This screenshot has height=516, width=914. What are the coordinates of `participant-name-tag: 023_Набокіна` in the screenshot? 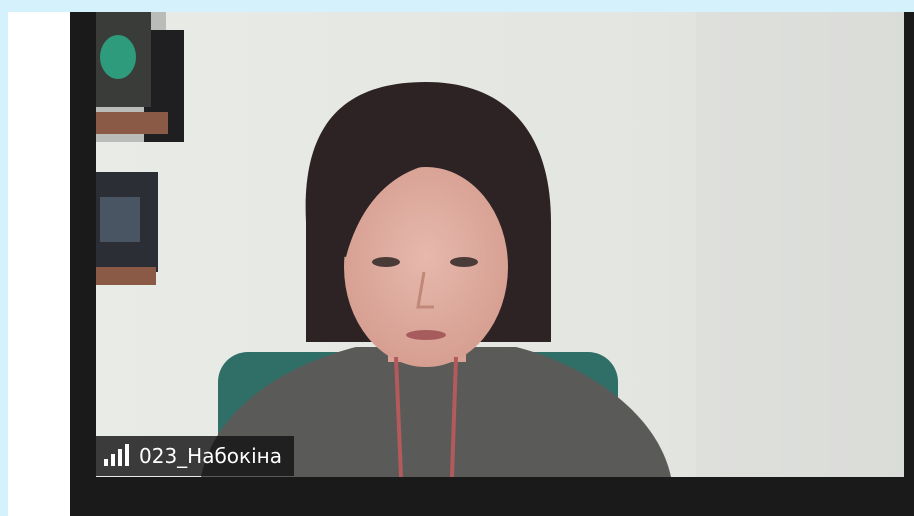 It's located at (195, 456).